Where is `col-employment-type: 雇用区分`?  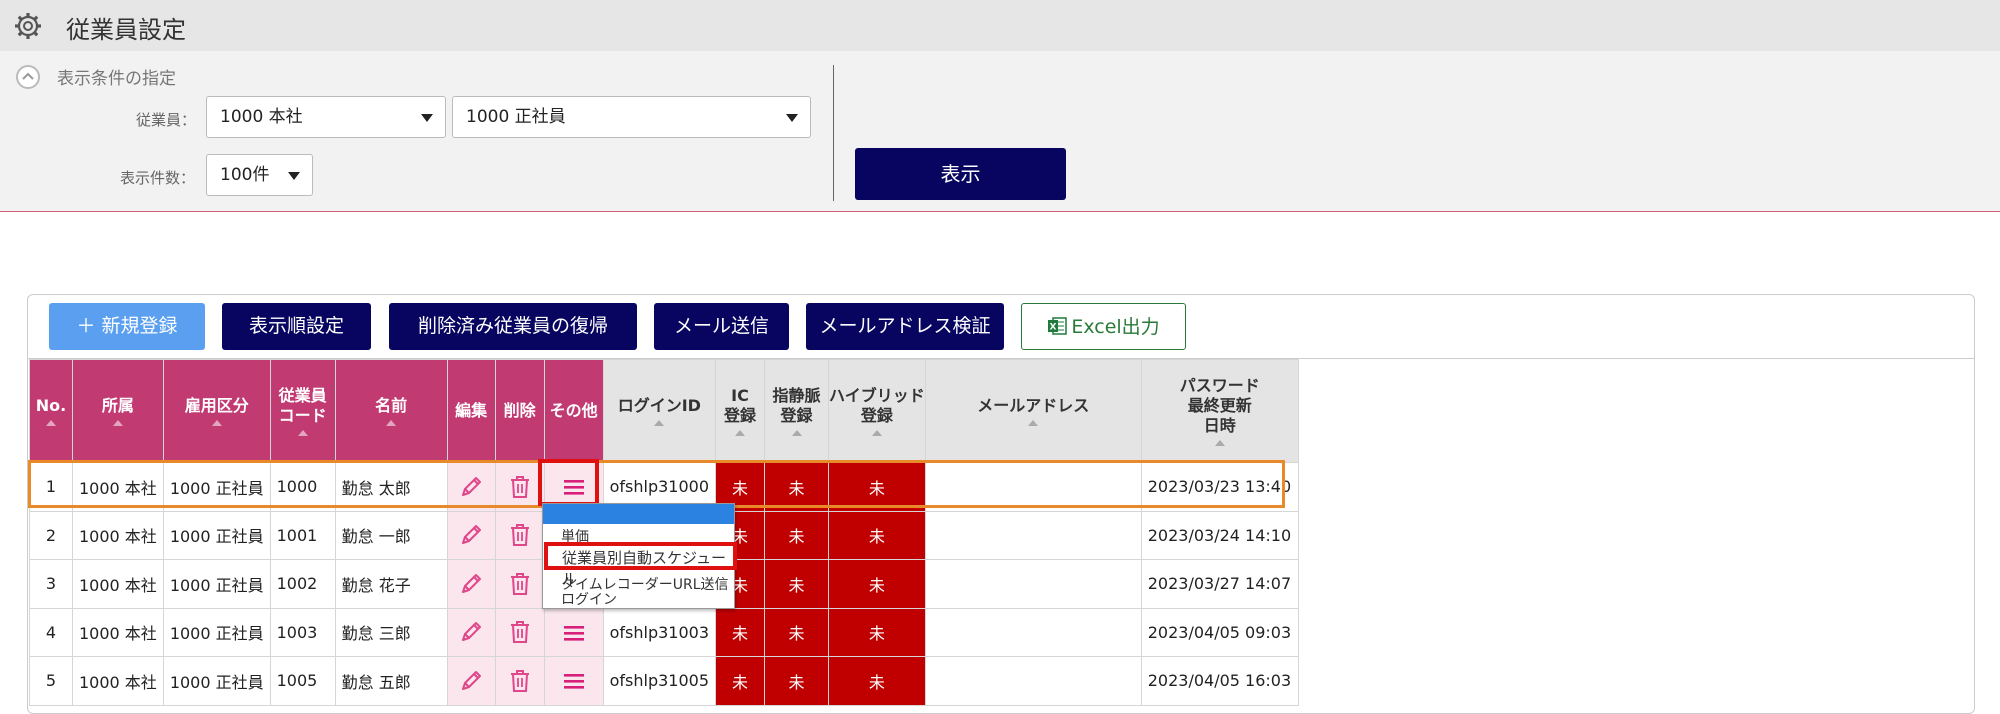
col-employment-type: 雇用区分 is located at coordinates (216, 411).